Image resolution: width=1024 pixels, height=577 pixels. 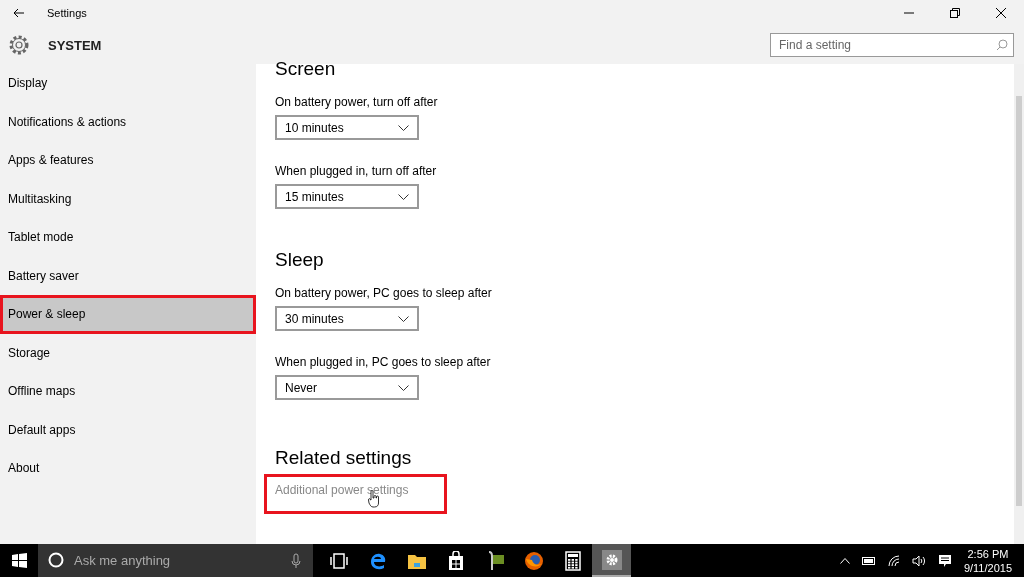 What do you see at coordinates (357, 102) in the screenshot?
I see `setting-label: On battery power, turn off after` at bounding box center [357, 102].